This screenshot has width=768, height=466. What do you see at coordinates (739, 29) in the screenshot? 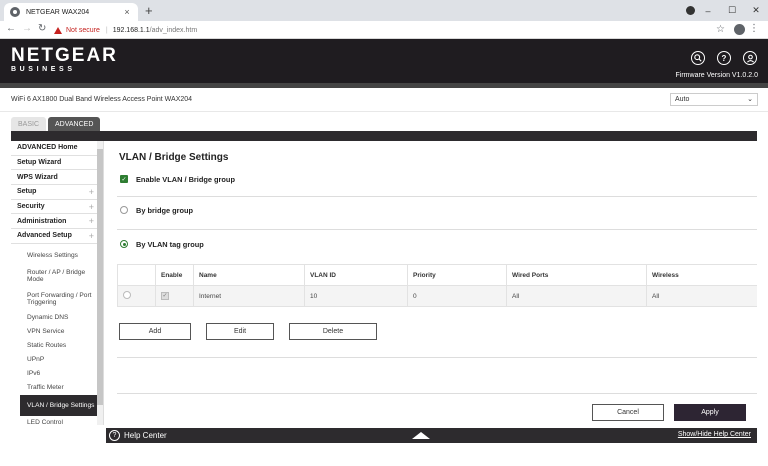
I see `account-icon` at bounding box center [739, 29].